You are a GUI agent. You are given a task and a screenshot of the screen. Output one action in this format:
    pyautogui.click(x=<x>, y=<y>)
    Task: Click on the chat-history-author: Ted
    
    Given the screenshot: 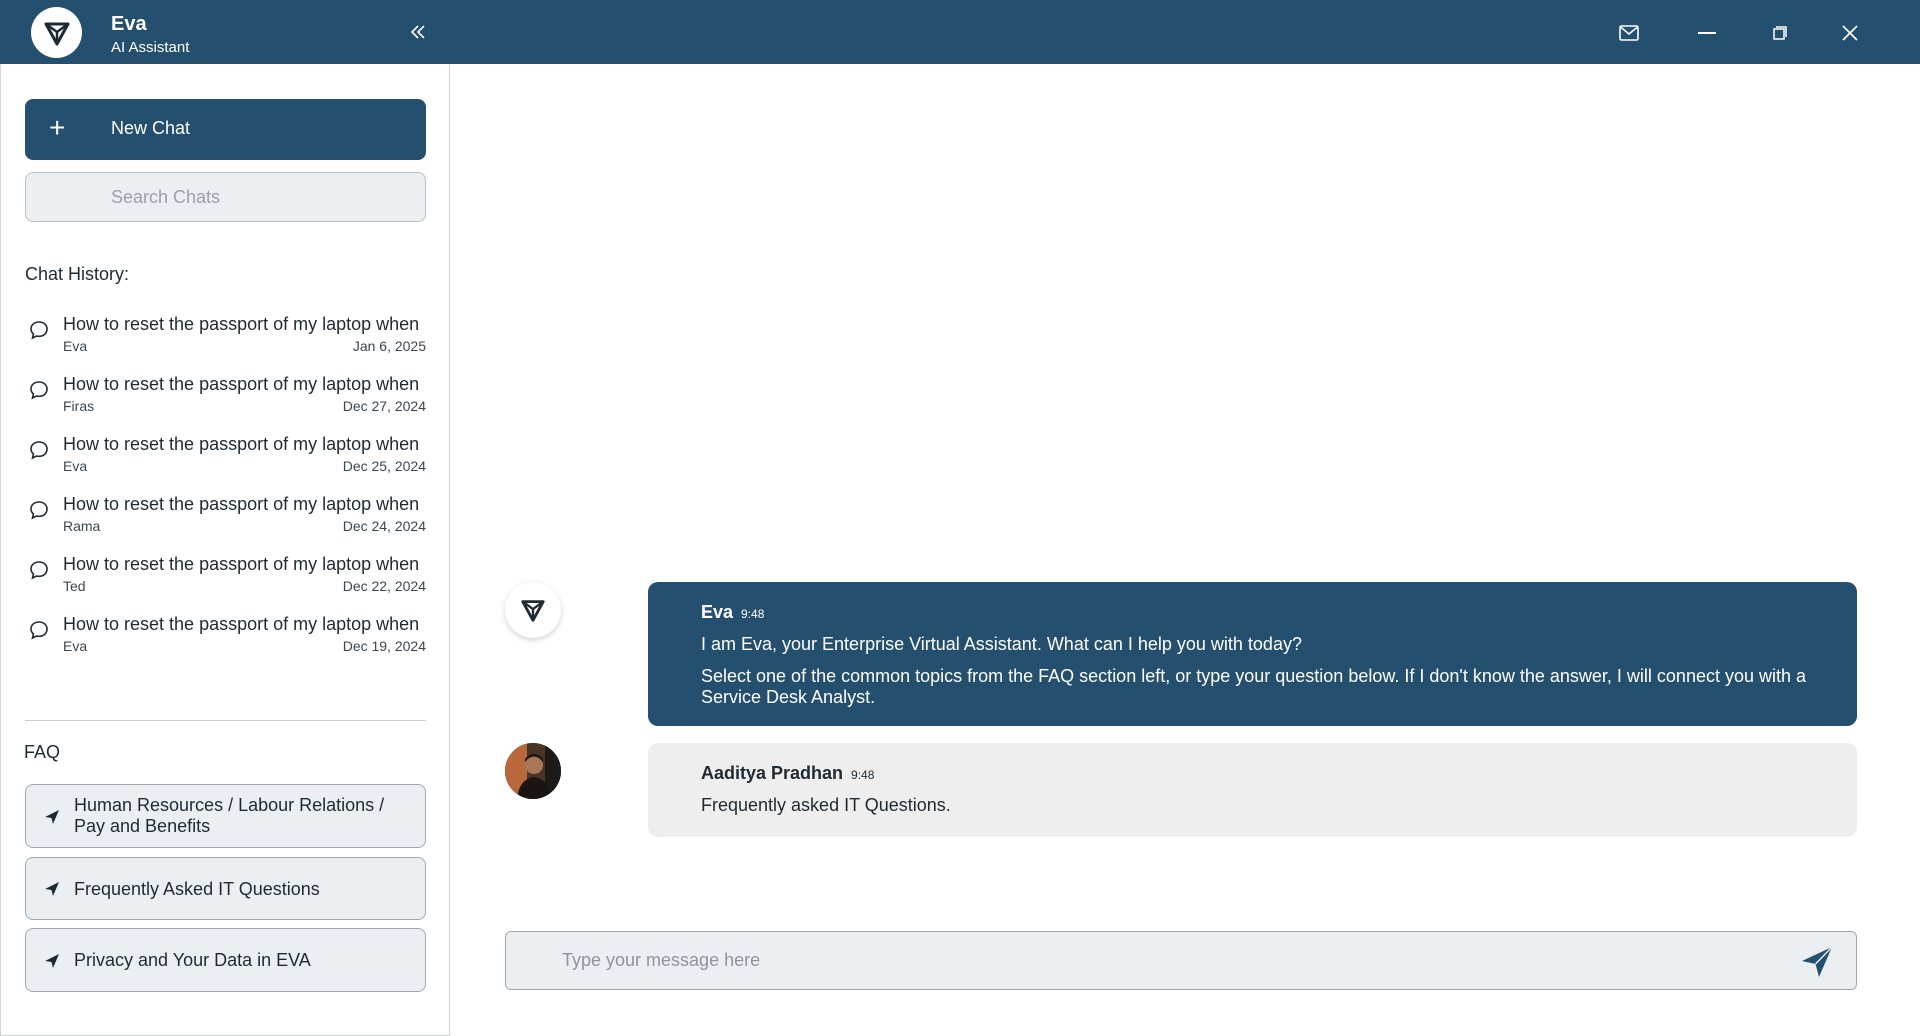 What is the action you would take?
    pyautogui.click(x=74, y=586)
    